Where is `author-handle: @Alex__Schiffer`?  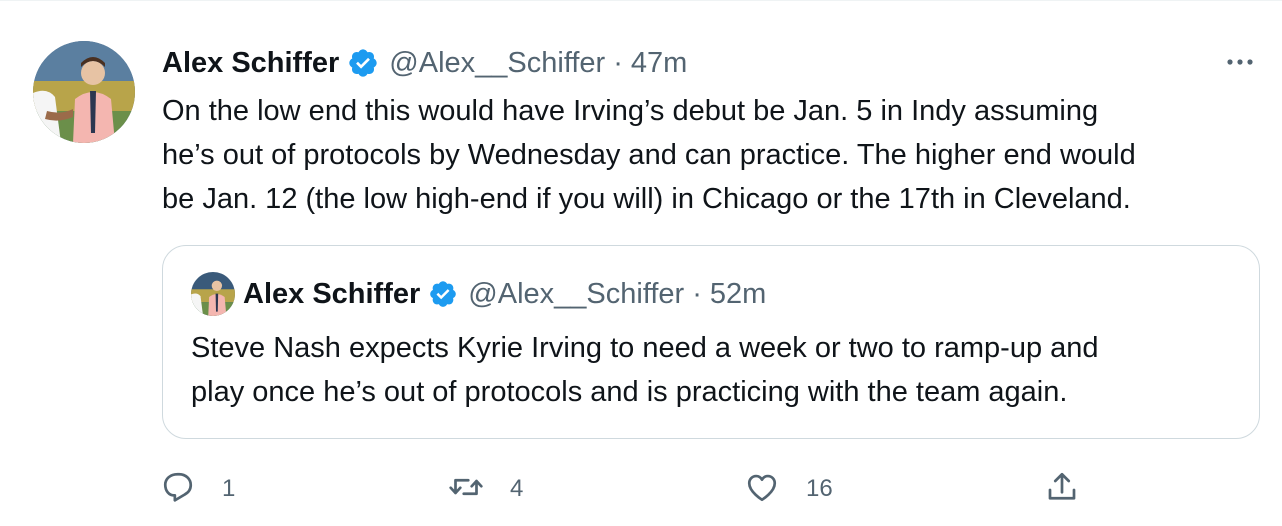
author-handle: @Alex__Schiffer is located at coordinates (497, 63).